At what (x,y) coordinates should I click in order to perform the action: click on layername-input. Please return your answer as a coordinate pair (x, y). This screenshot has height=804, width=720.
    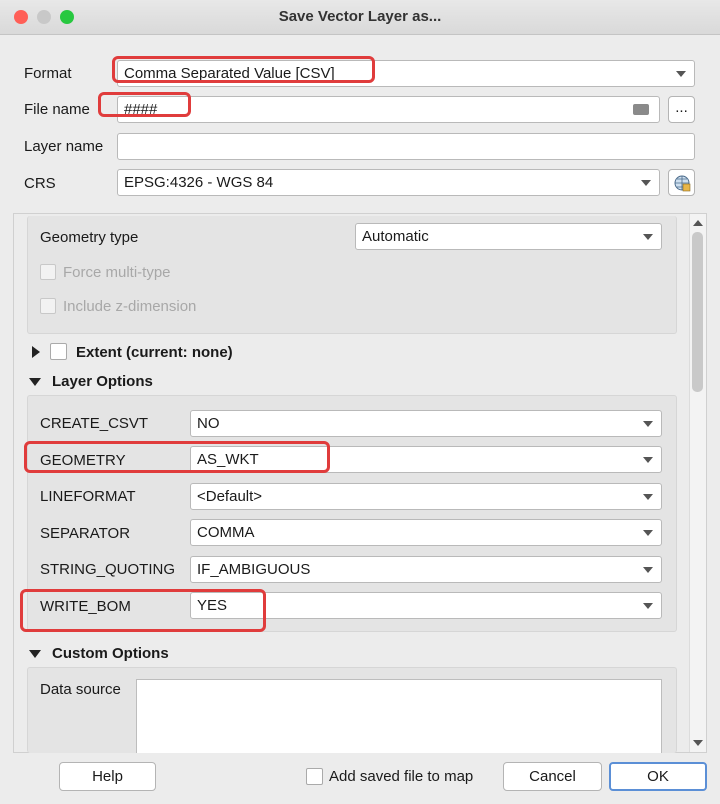
    Looking at the image, I should click on (406, 146).